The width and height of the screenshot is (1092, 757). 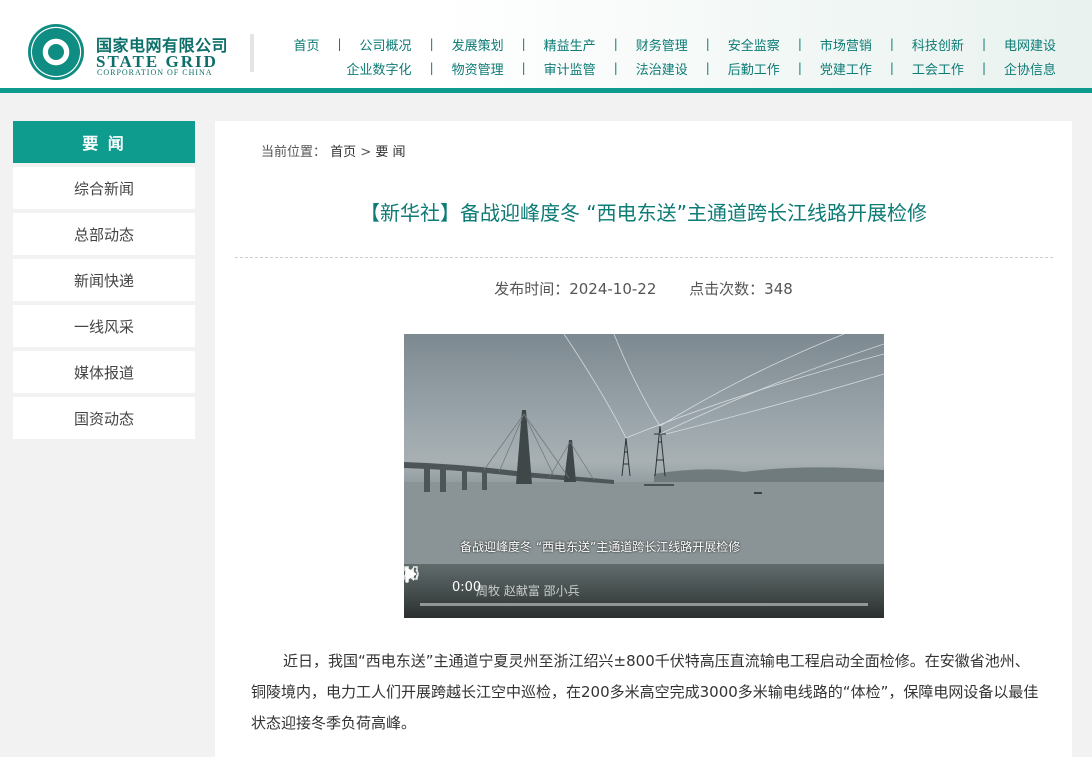 I want to click on sidebar: 要 闻 综合新闻 总部动态 新闻快递 一线风采 媒体报道 国资动态, so click(x=104, y=280).